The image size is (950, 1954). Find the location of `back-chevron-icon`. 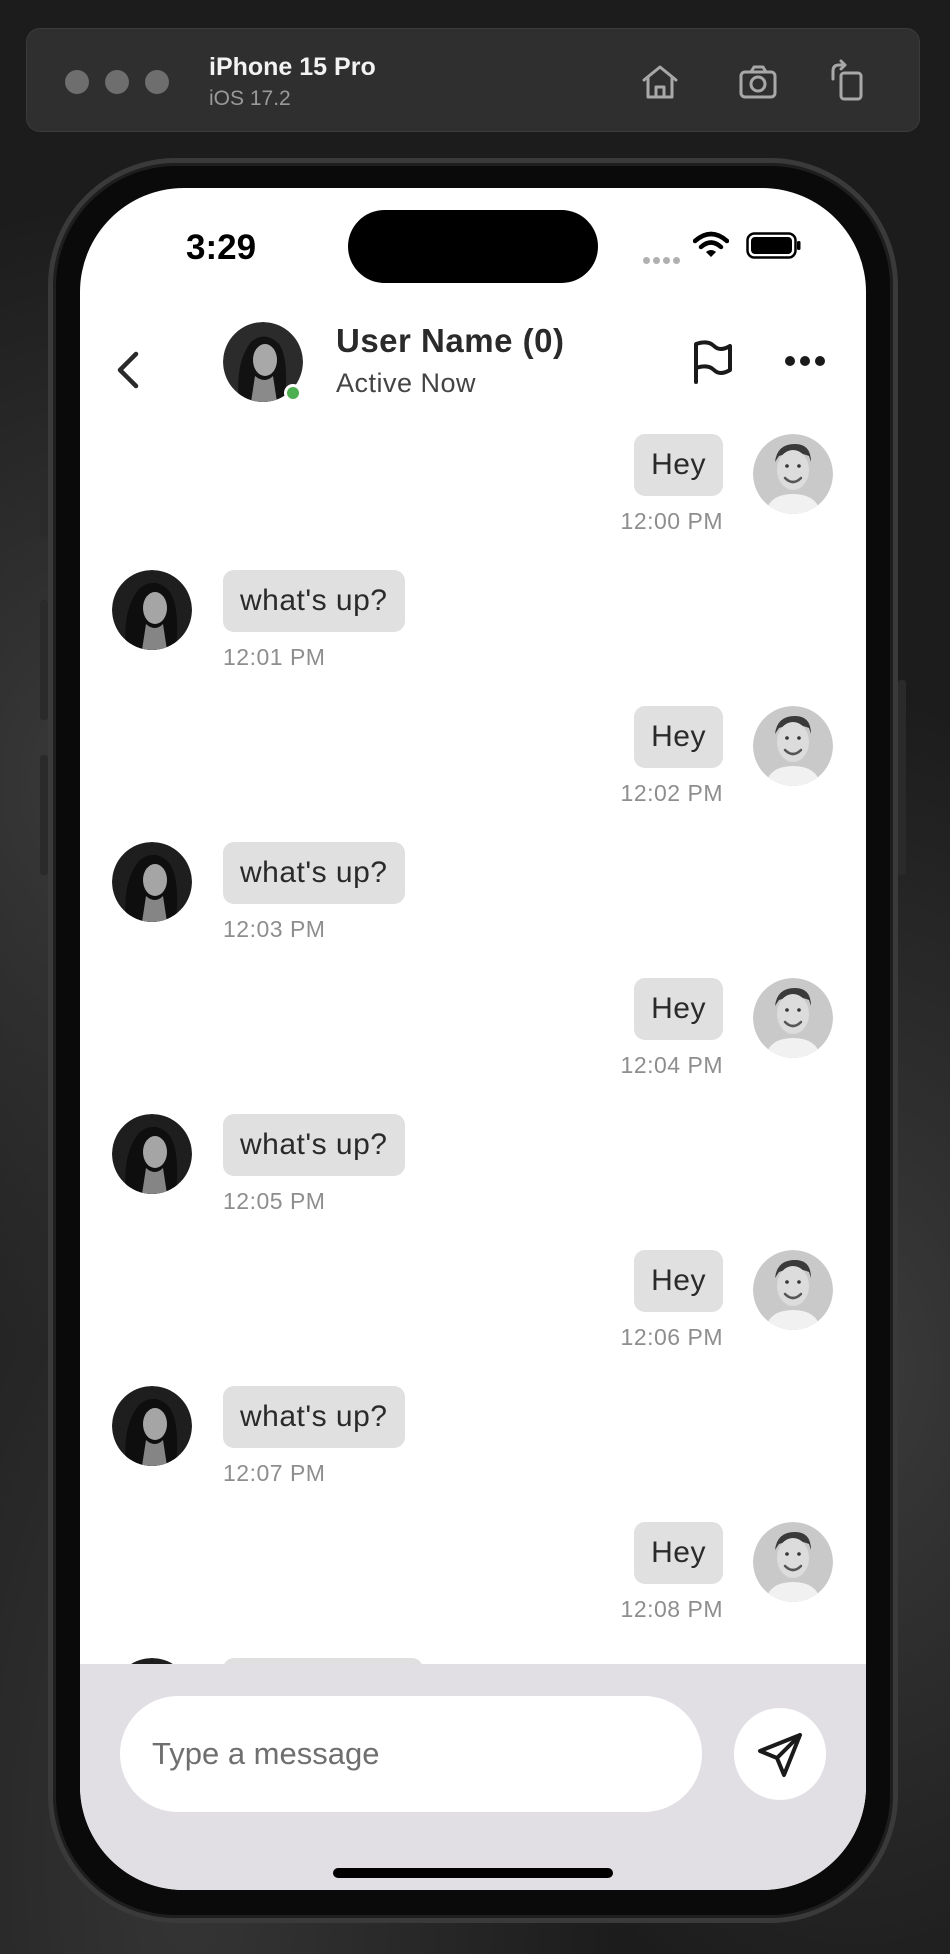

back-chevron-icon is located at coordinates (128, 370).